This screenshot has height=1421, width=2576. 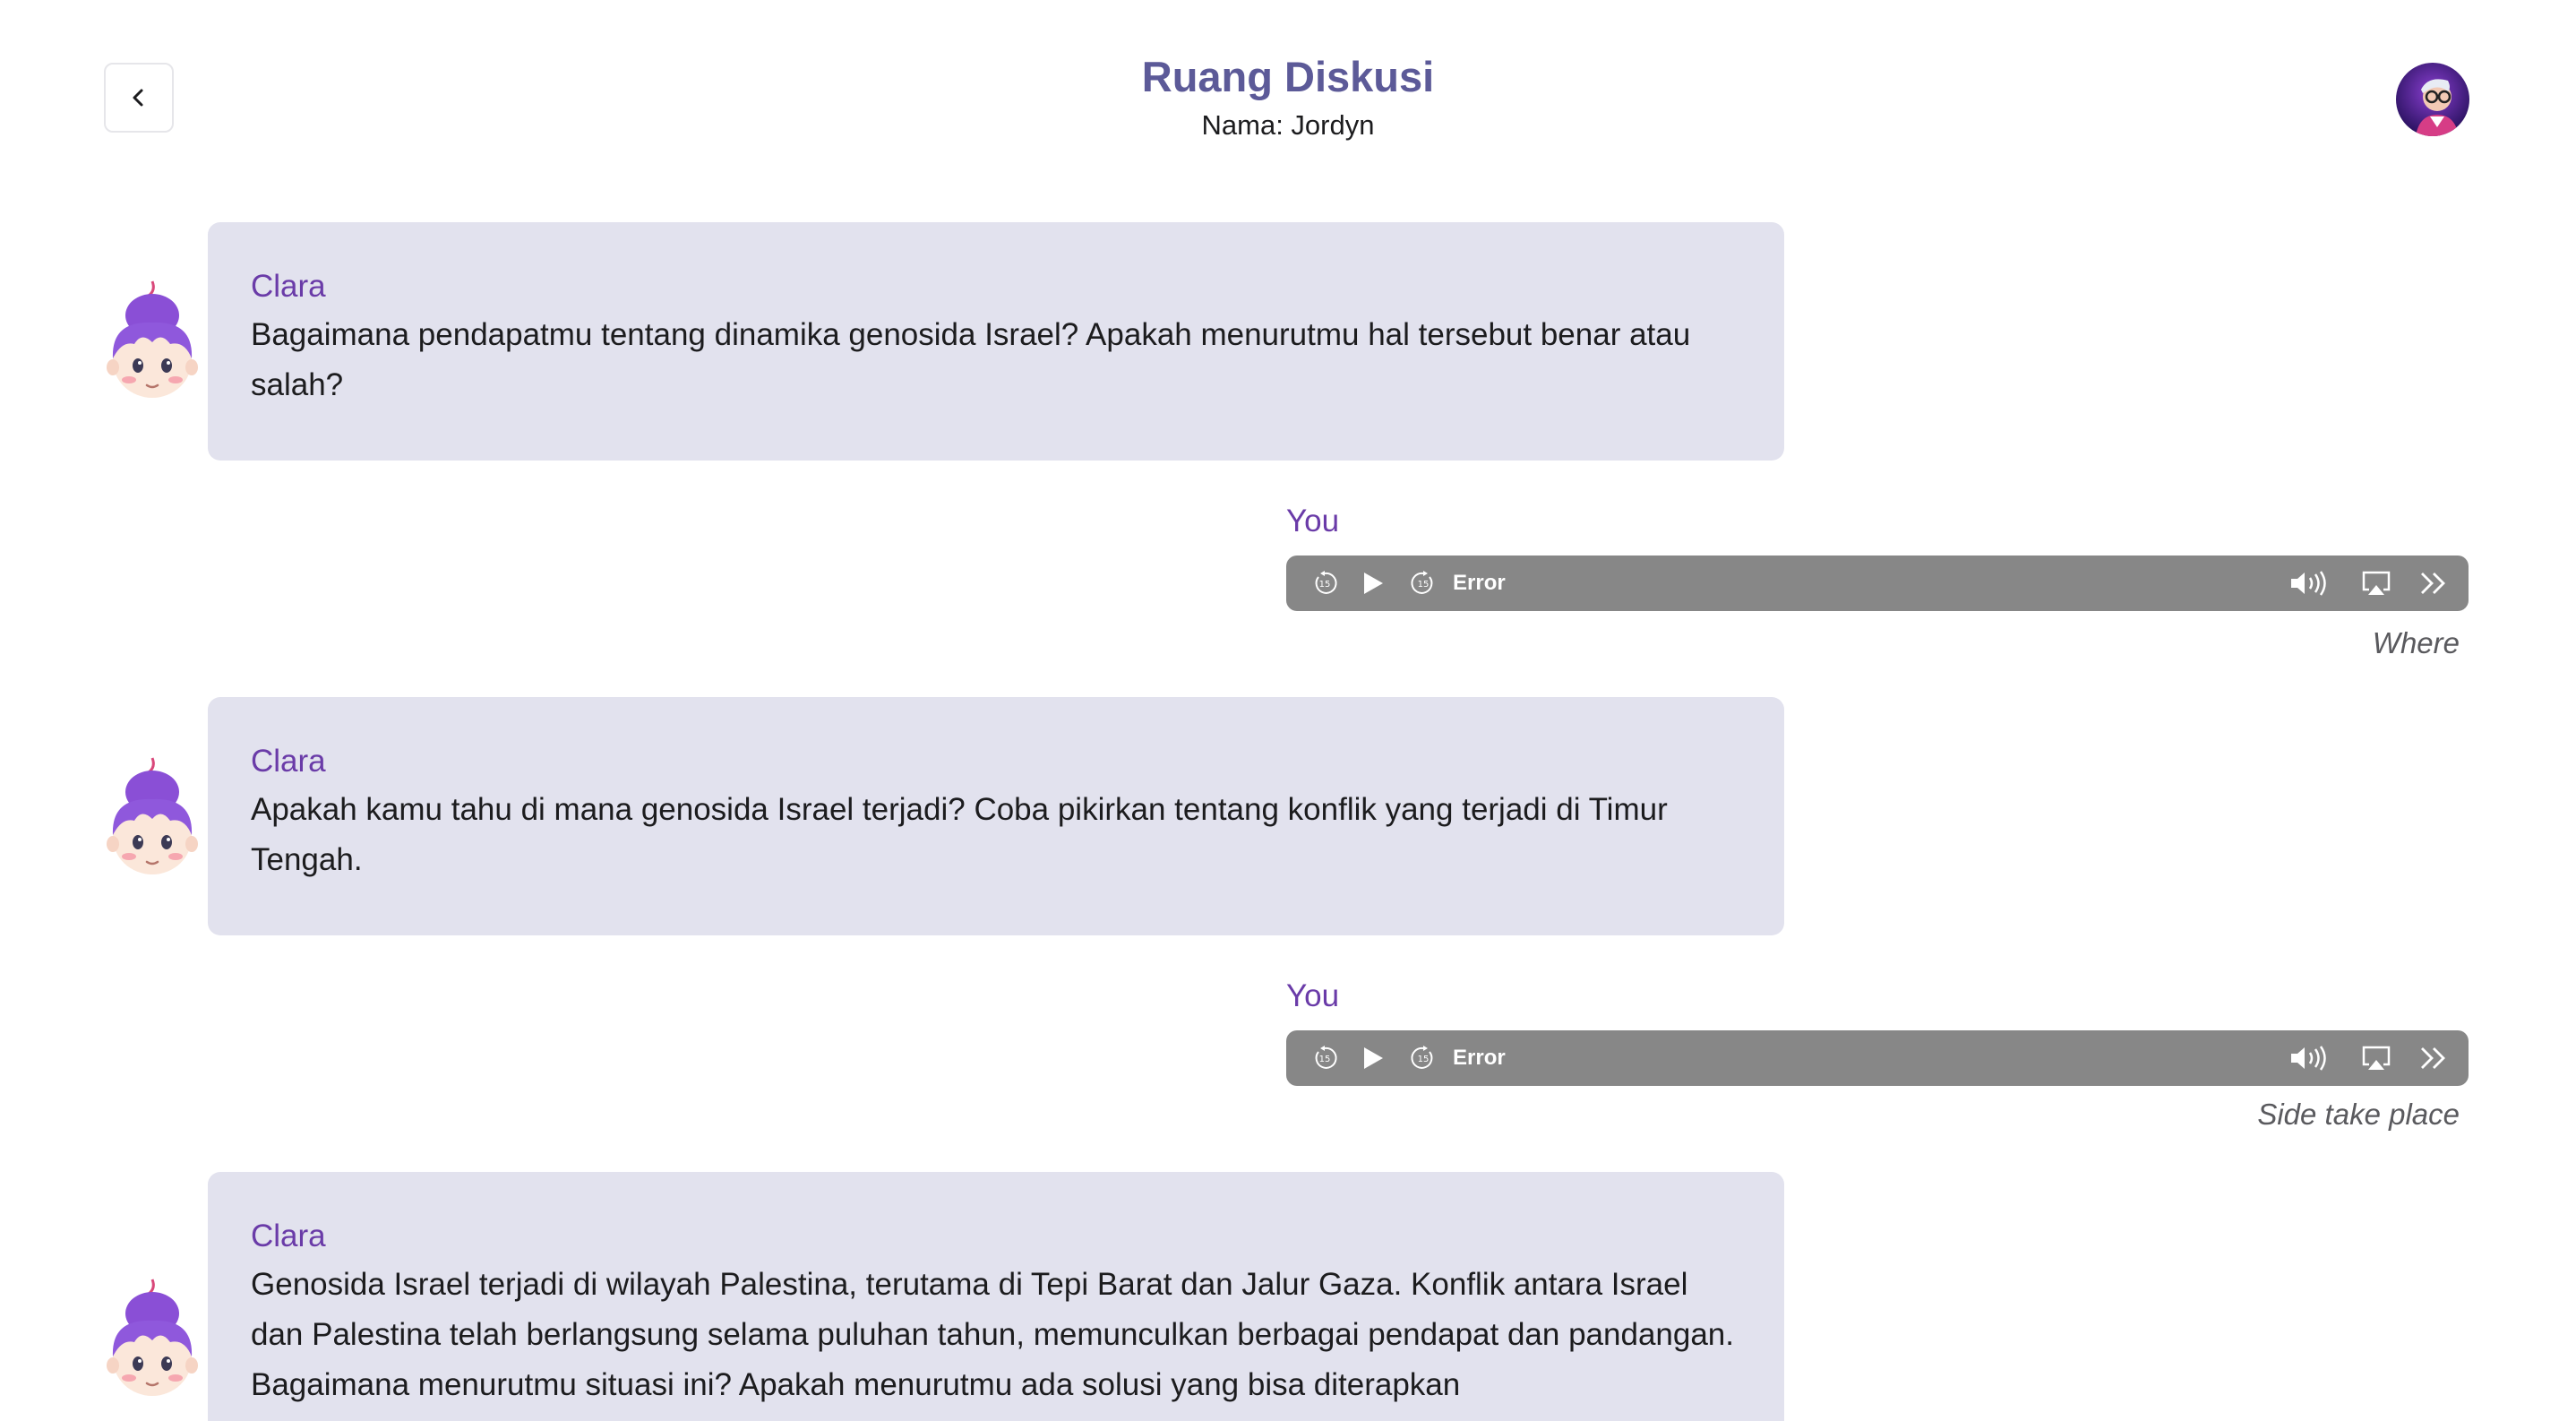 What do you see at coordinates (2416, 642) in the screenshot?
I see `transcription-caption: Where` at bounding box center [2416, 642].